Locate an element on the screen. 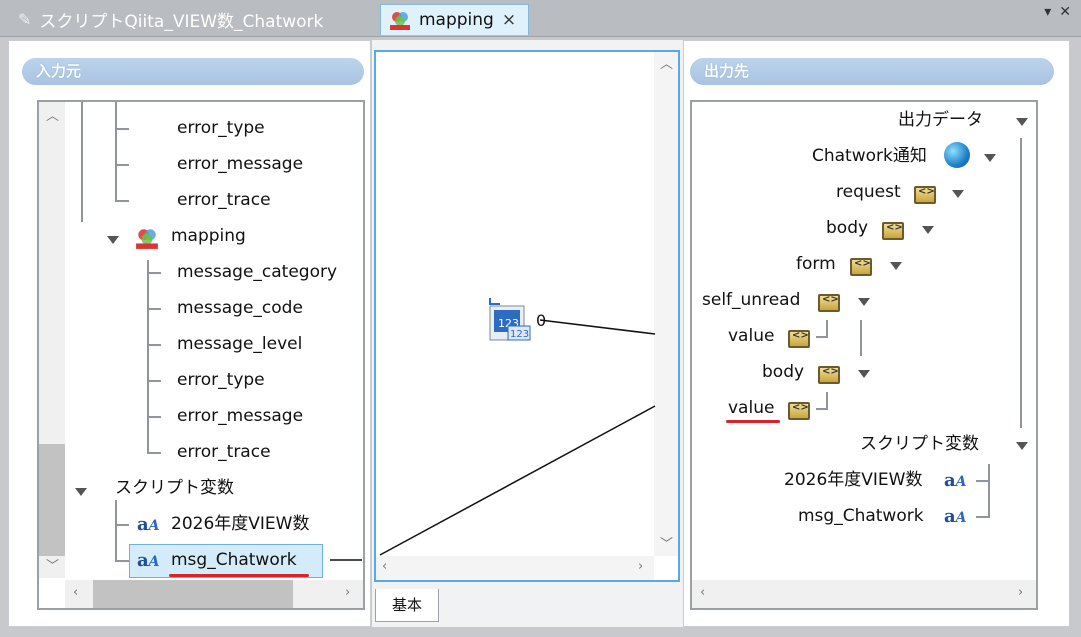 The height and width of the screenshot is (637, 1081). output-header: 出力先 is located at coordinates (872, 71).